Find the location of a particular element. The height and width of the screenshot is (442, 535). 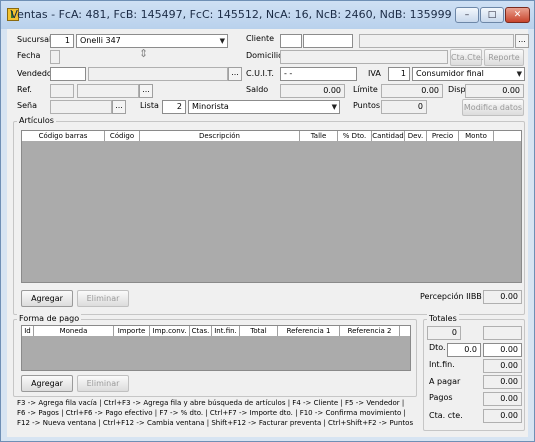

reporte-button: Reporte is located at coordinates (504, 57).